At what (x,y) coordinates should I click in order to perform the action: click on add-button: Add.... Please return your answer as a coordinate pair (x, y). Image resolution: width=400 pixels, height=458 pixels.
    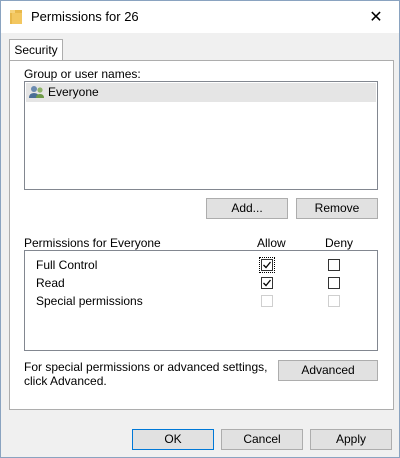
    Looking at the image, I should click on (247, 208).